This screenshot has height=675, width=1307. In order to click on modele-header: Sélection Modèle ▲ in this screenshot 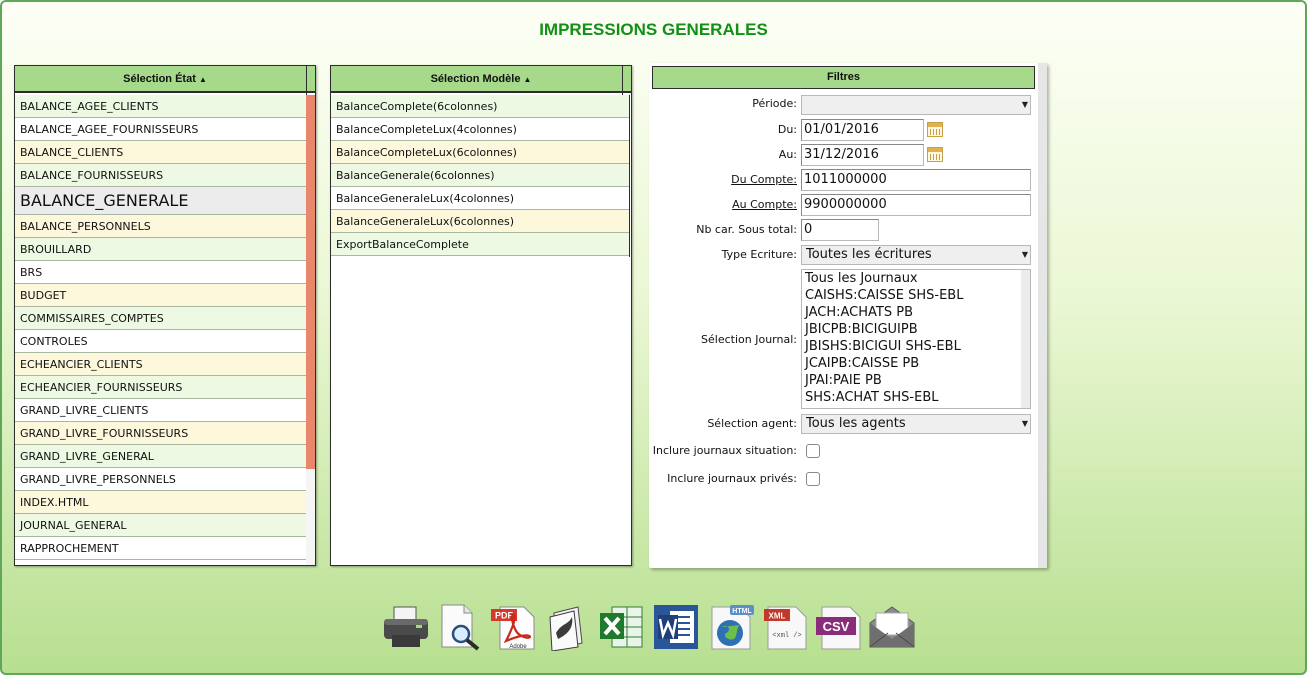, I will do `click(481, 79)`.